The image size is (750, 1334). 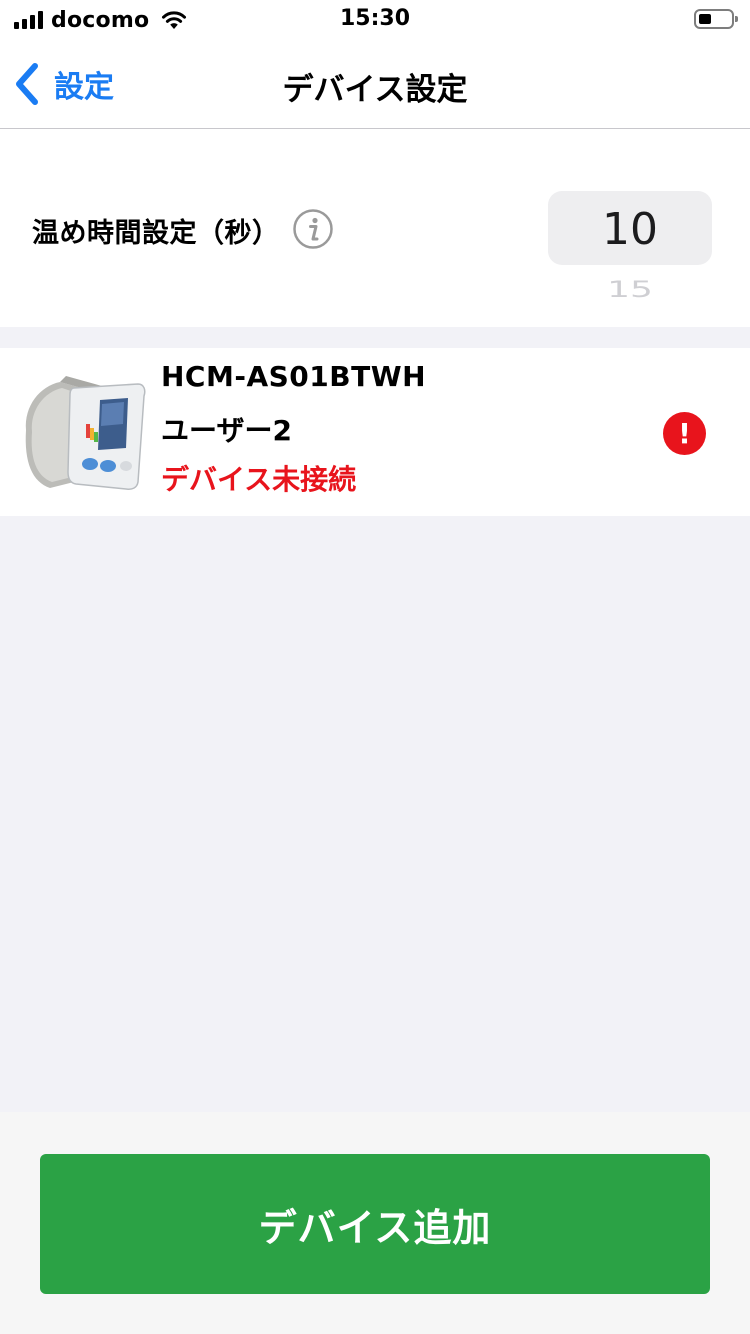 What do you see at coordinates (375, 432) in the screenshot?
I see `device-list-item: HCM-AS01BTWH ユーザー2 デバイス未接続 !` at bounding box center [375, 432].